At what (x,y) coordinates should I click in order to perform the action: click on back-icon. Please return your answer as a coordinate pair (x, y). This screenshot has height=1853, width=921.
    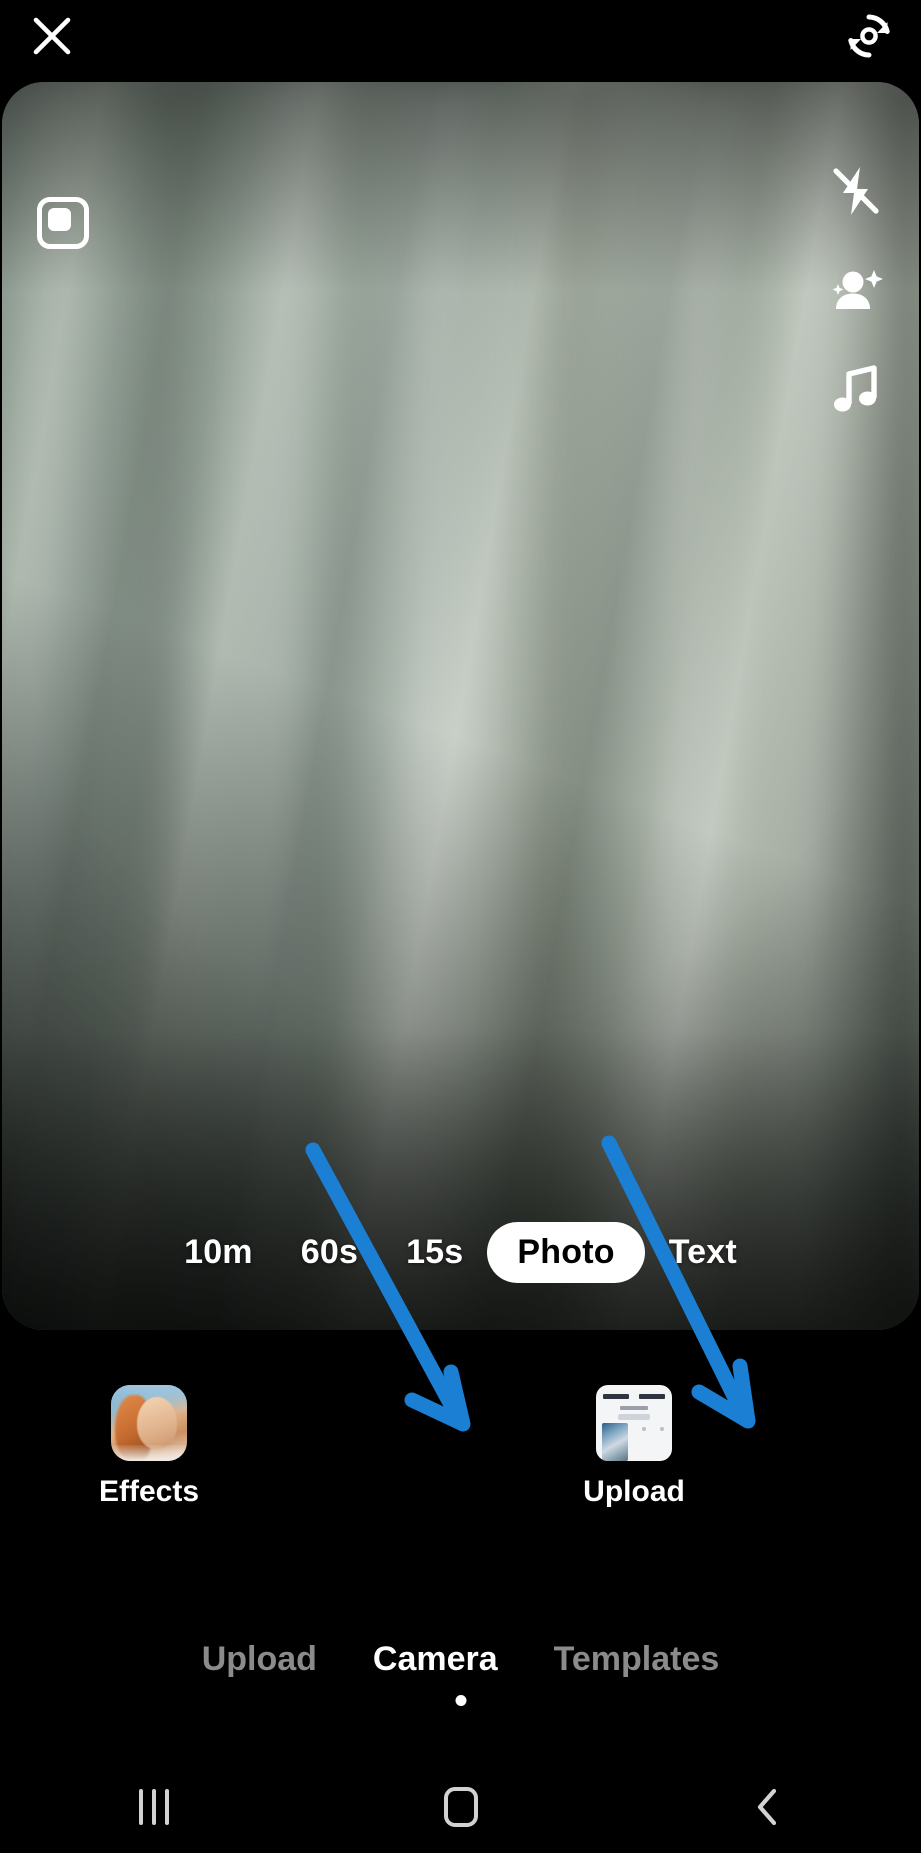
    Looking at the image, I should click on (766, 1806).